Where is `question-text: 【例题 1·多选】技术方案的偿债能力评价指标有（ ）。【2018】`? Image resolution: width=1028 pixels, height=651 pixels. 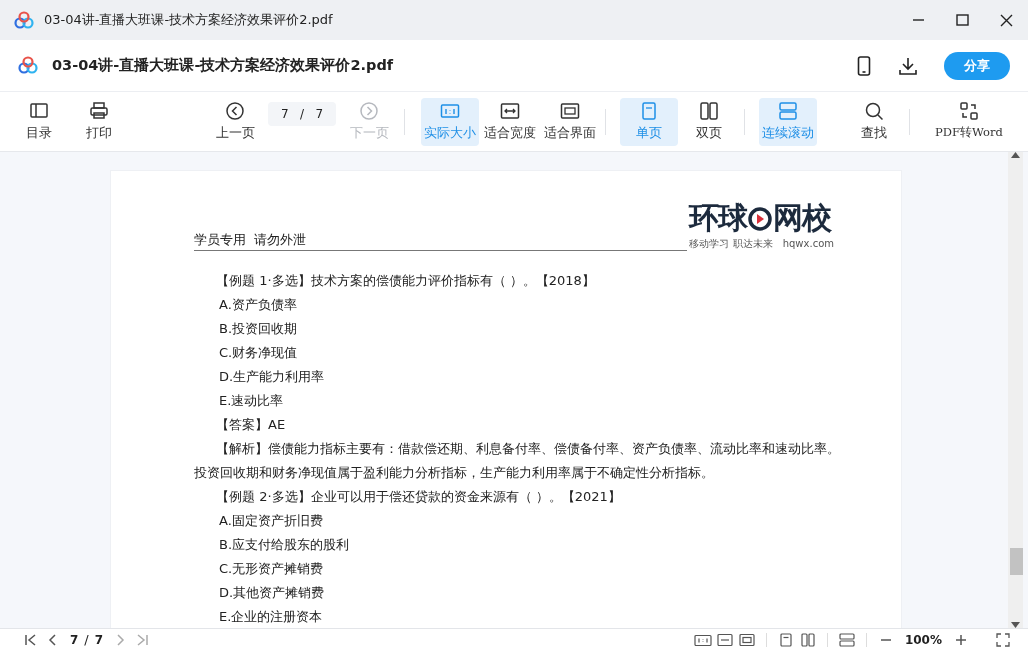 question-text: 【例题 1·多选】技术方案的偿债能力评价指标有（ ）。【2018】 is located at coordinates (405, 281).